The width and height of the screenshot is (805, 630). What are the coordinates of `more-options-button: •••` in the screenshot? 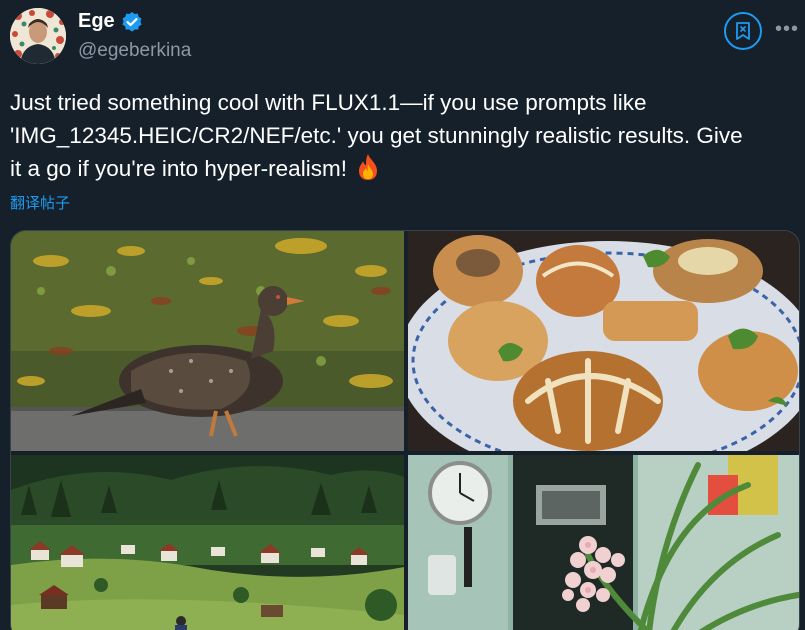 It's located at (787, 29).